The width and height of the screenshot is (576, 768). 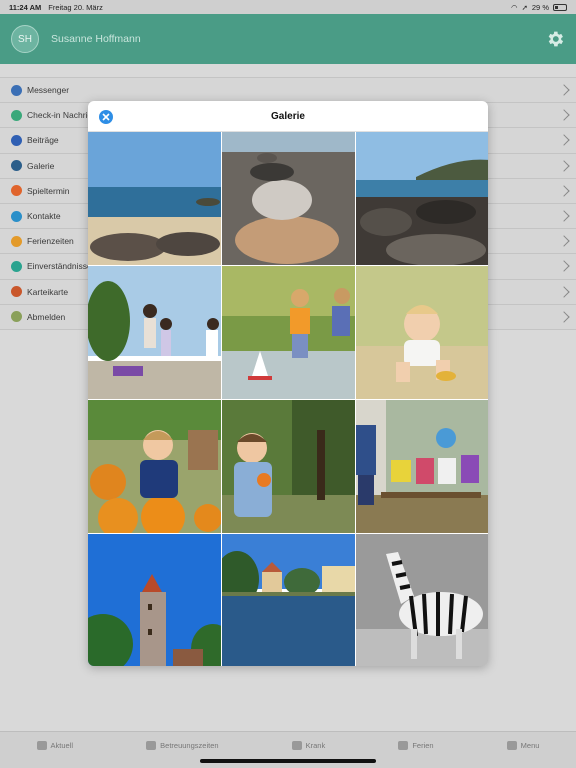 I want to click on menu-item-label: Karteikarte, so click(x=48, y=291).